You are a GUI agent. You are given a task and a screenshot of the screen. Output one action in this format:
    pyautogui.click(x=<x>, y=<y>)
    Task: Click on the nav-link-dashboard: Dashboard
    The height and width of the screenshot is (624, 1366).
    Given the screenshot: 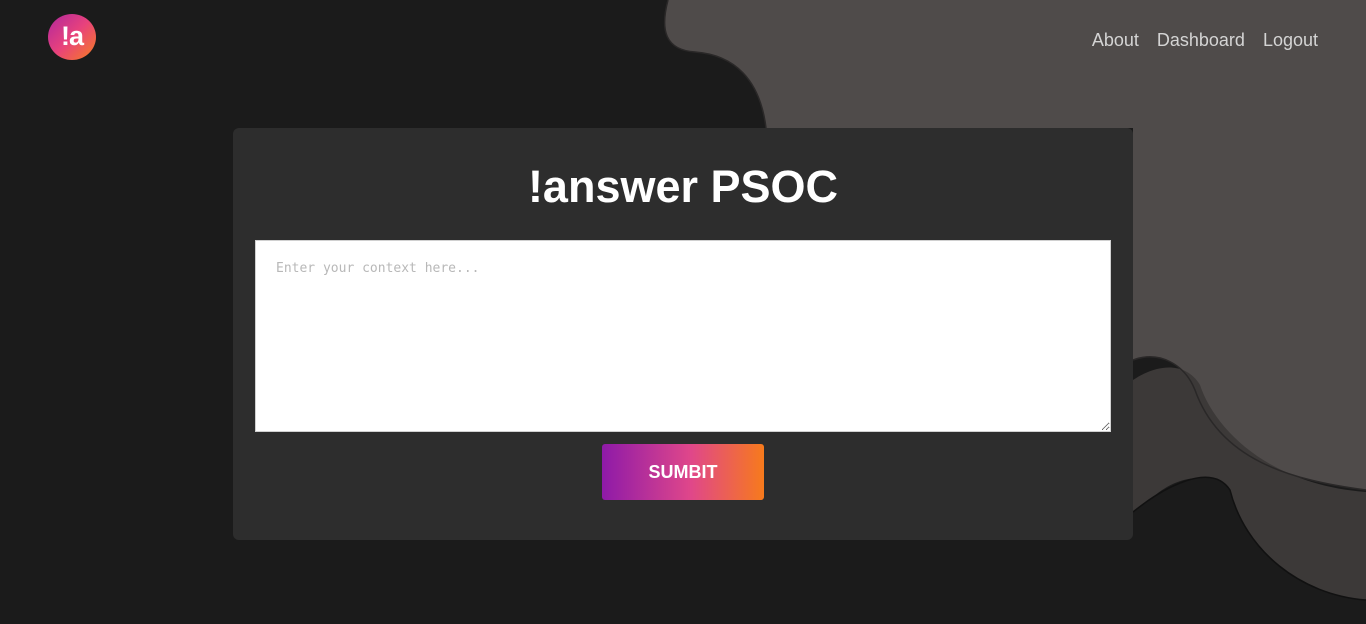 What is the action you would take?
    pyautogui.click(x=1201, y=40)
    